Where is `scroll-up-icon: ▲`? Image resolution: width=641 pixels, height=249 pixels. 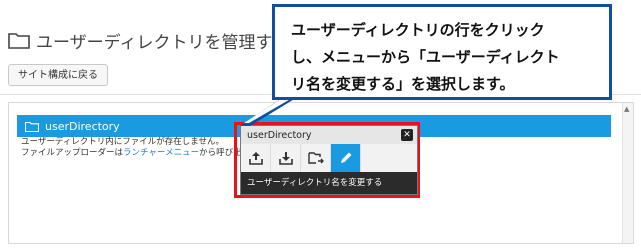 scroll-up-icon: ▲ is located at coordinates (626, 109).